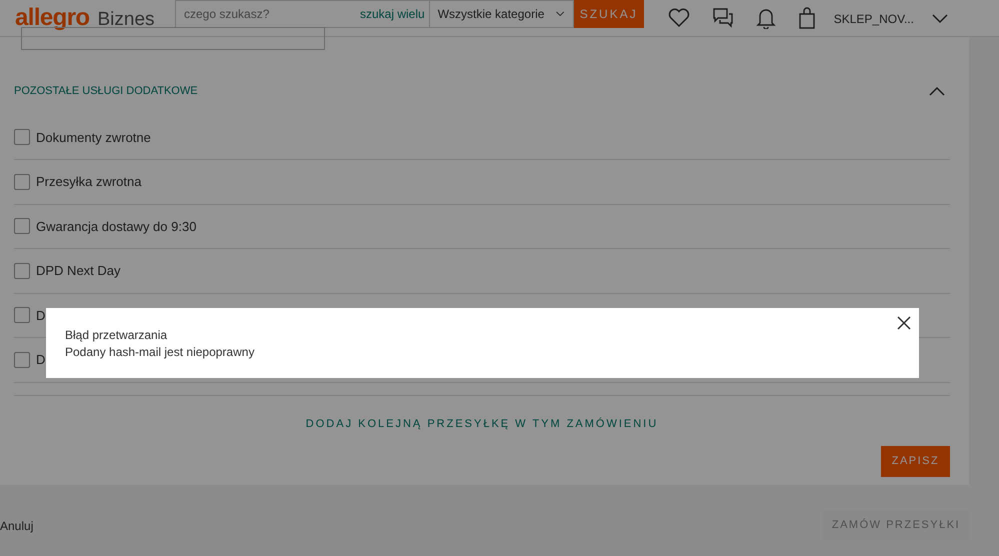 The image size is (999, 556). What do you see at coordinates (609, 14) in the screenshot?
I see `search-button: SZUKAJ` at bounding box center [609, 14].